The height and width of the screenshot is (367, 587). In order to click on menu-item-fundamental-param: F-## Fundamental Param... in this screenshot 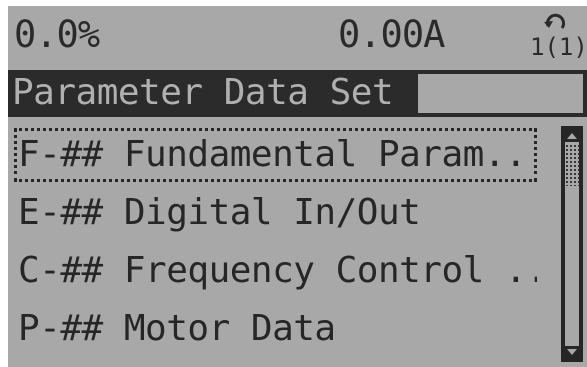, I will do `click(275, 155)`.